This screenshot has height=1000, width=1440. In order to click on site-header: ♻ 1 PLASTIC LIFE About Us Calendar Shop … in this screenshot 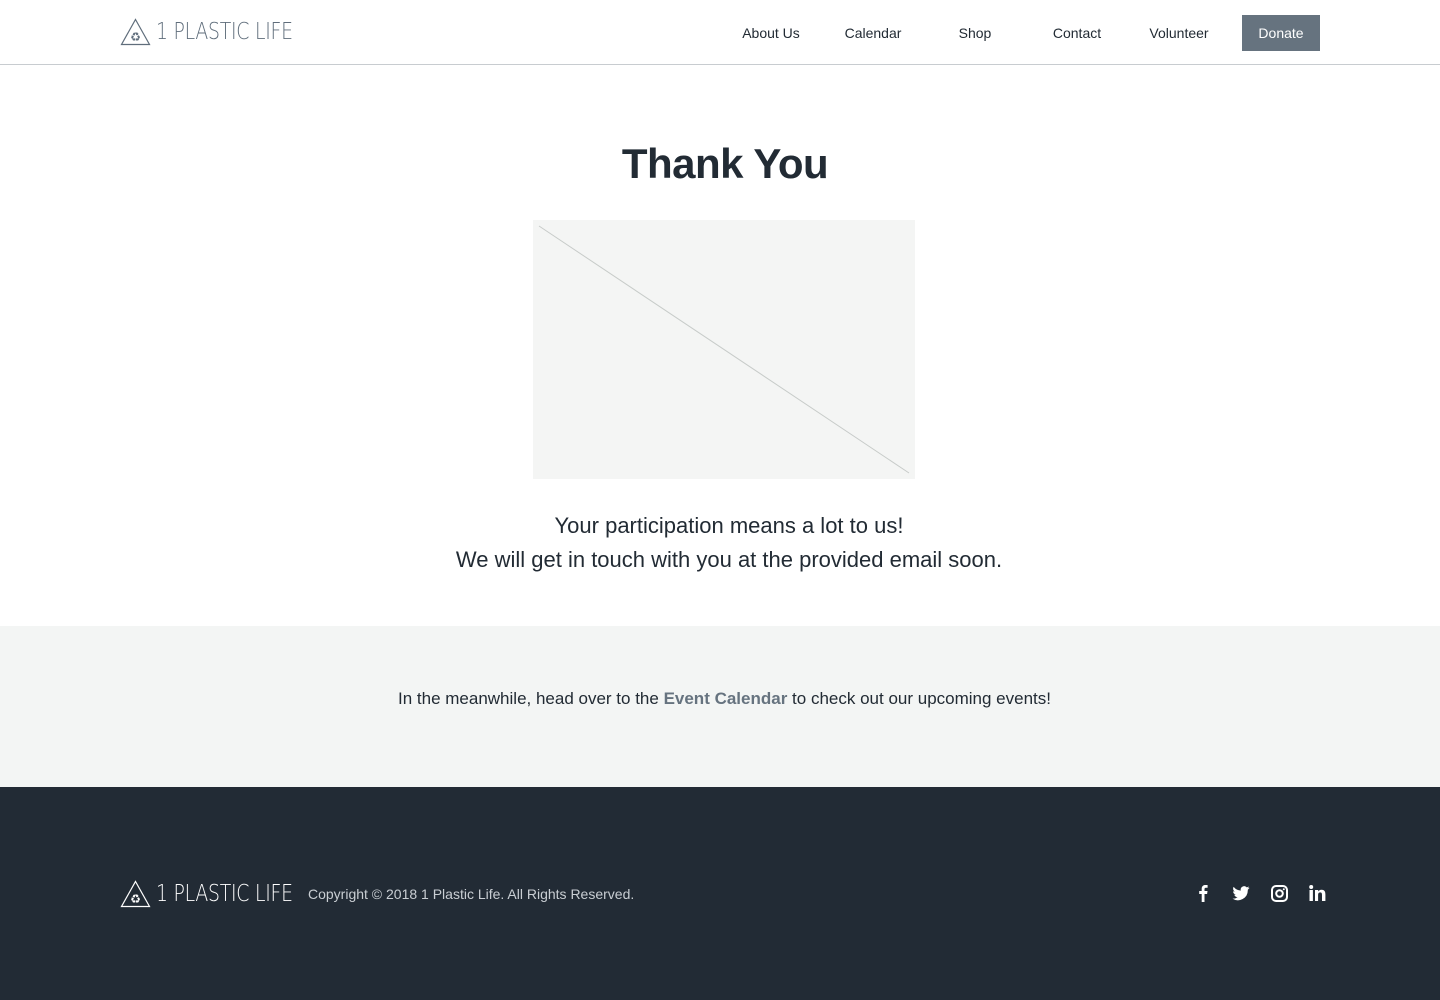, I will do `click(720, 32)`.